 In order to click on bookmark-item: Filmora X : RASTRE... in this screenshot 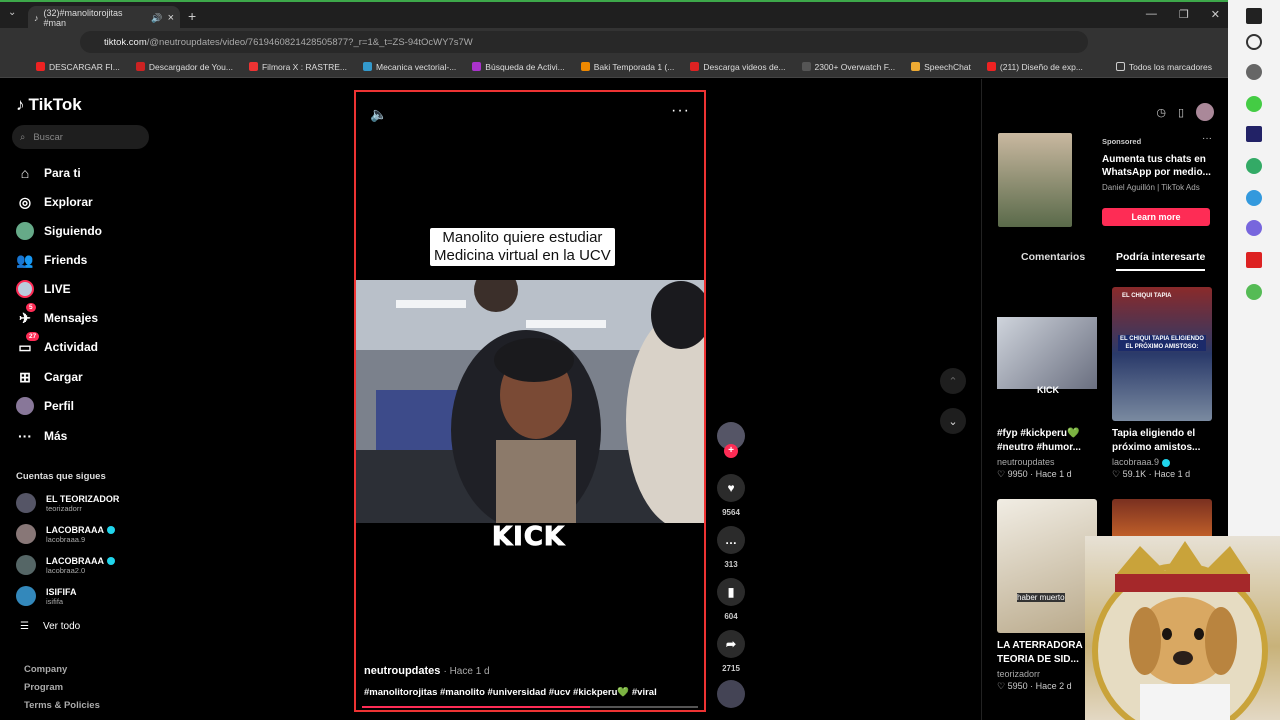, I will do `click(298, 67)`.